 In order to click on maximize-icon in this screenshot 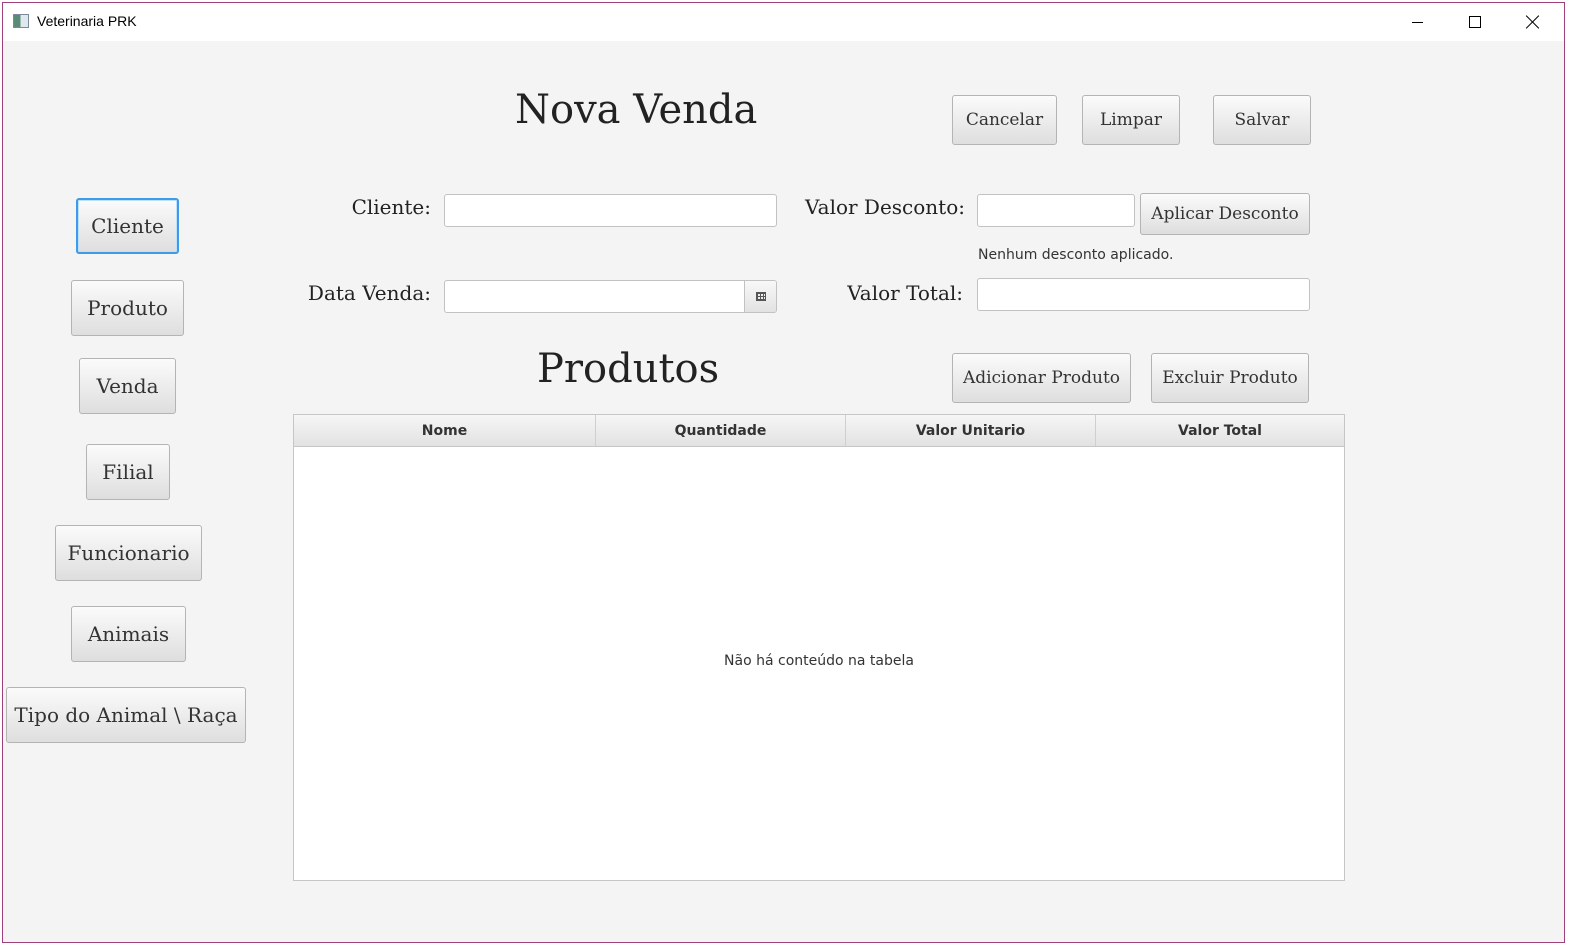, I will do `click(1475, 22)`.